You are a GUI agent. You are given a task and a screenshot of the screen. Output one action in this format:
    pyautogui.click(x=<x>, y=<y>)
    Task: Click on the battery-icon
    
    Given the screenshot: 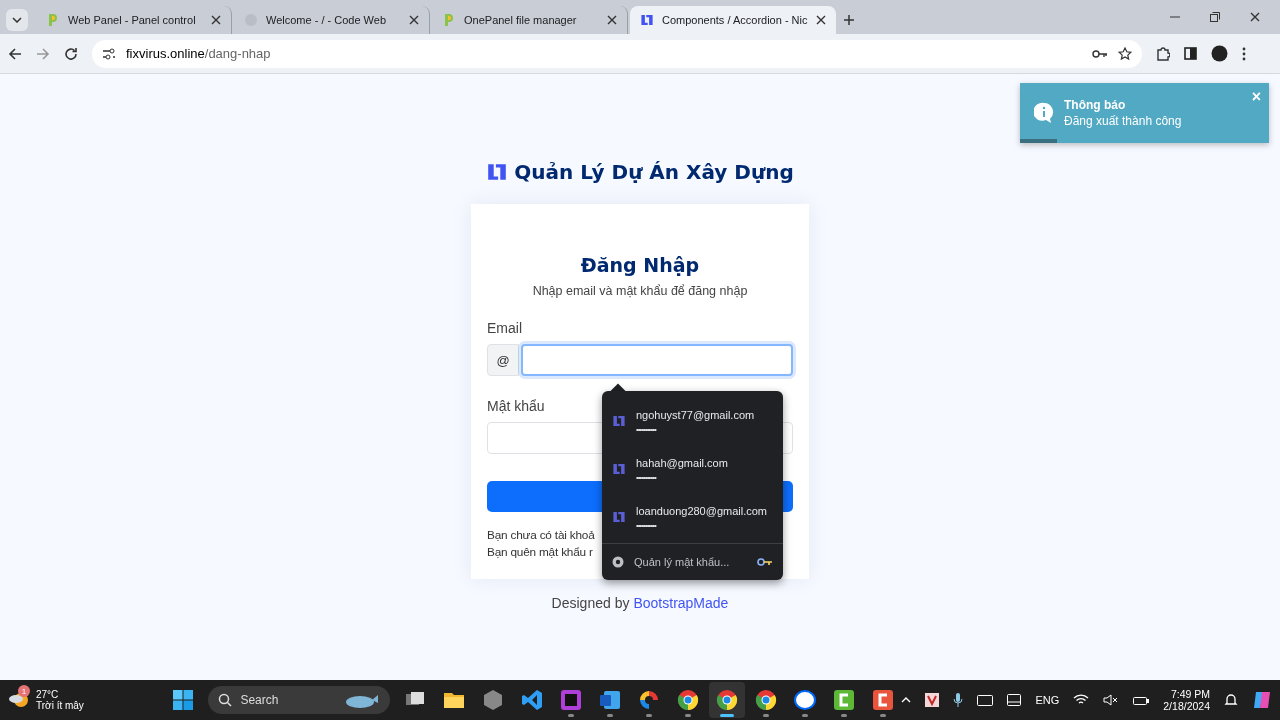 What is the action you would take?
    pyautogui.click(x=1141, y=700)
    